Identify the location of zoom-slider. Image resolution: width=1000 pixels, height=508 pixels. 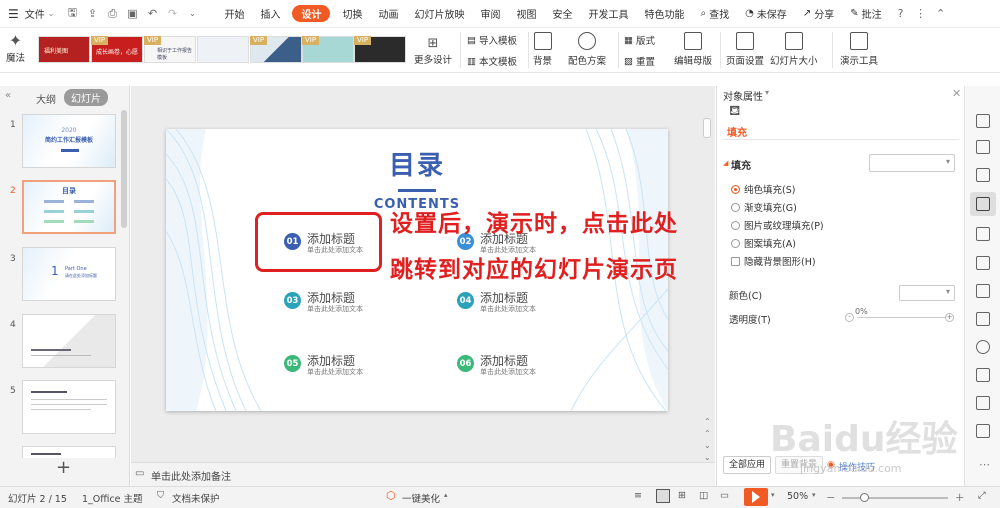
(895, 497).